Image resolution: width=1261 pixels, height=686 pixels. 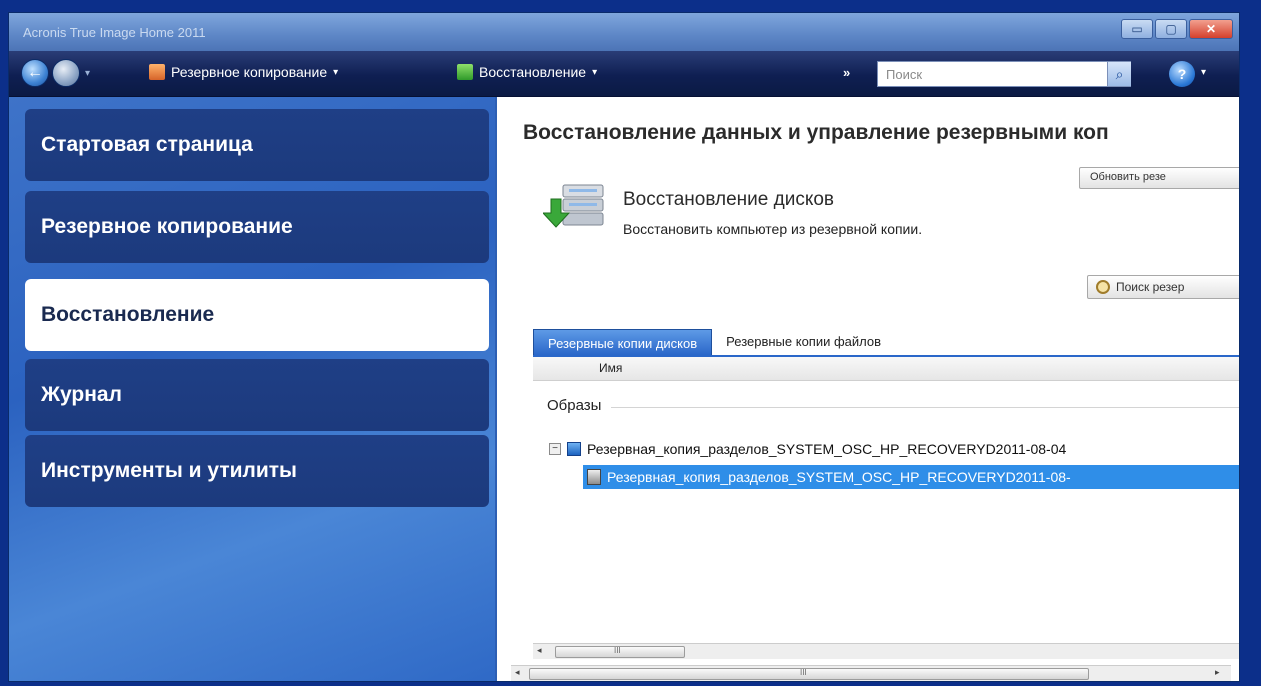 What do you see at coordinates (574, 449) in the screenshot?
I see `backup-archive-icon` at bounding box center [574, 449].